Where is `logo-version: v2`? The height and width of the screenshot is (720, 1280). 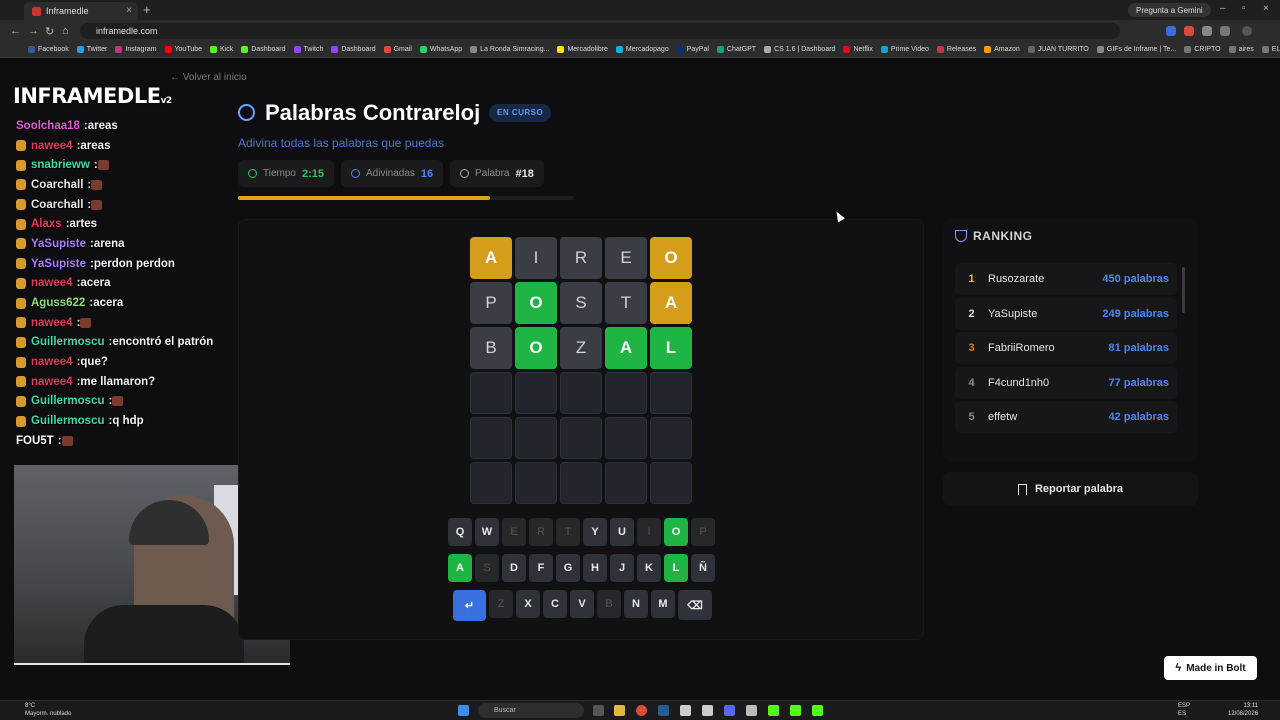
logo-version: v2 is located at coordinates (166, 101).